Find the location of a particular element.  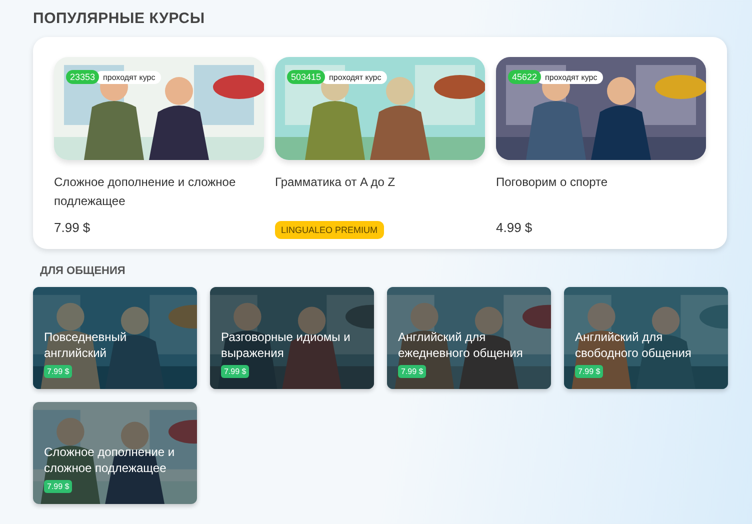

course-card: Сложное дополнение и сложное подлежащее 7.99 $ is located at coordinates (115, 453).